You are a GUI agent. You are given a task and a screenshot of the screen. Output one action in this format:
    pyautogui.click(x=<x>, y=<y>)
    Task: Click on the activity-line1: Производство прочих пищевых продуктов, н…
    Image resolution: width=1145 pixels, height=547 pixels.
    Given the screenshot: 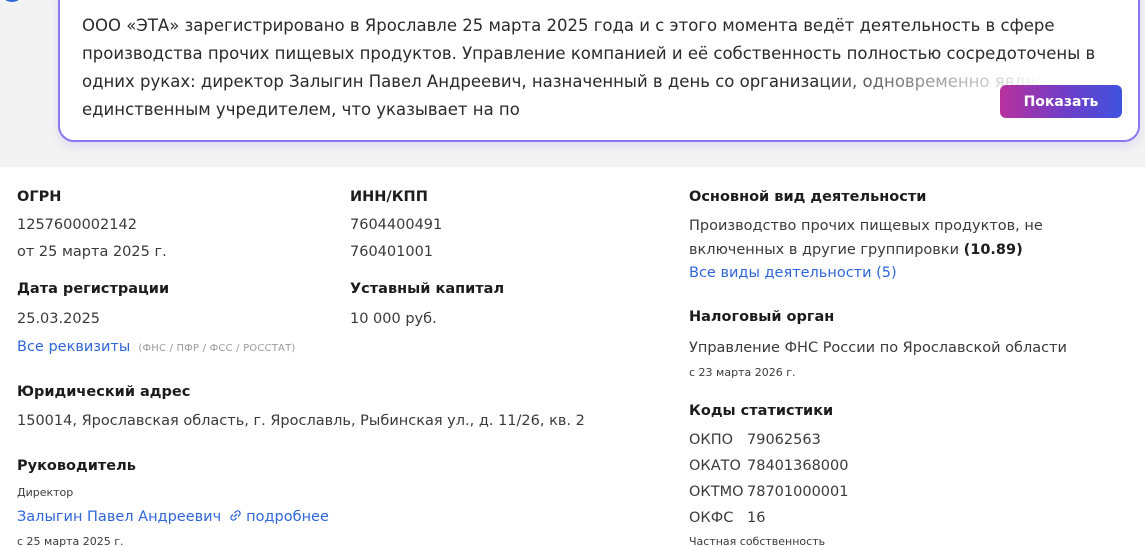 What is the action you would take?
    pyautogui.click(x=866, y=226)
    